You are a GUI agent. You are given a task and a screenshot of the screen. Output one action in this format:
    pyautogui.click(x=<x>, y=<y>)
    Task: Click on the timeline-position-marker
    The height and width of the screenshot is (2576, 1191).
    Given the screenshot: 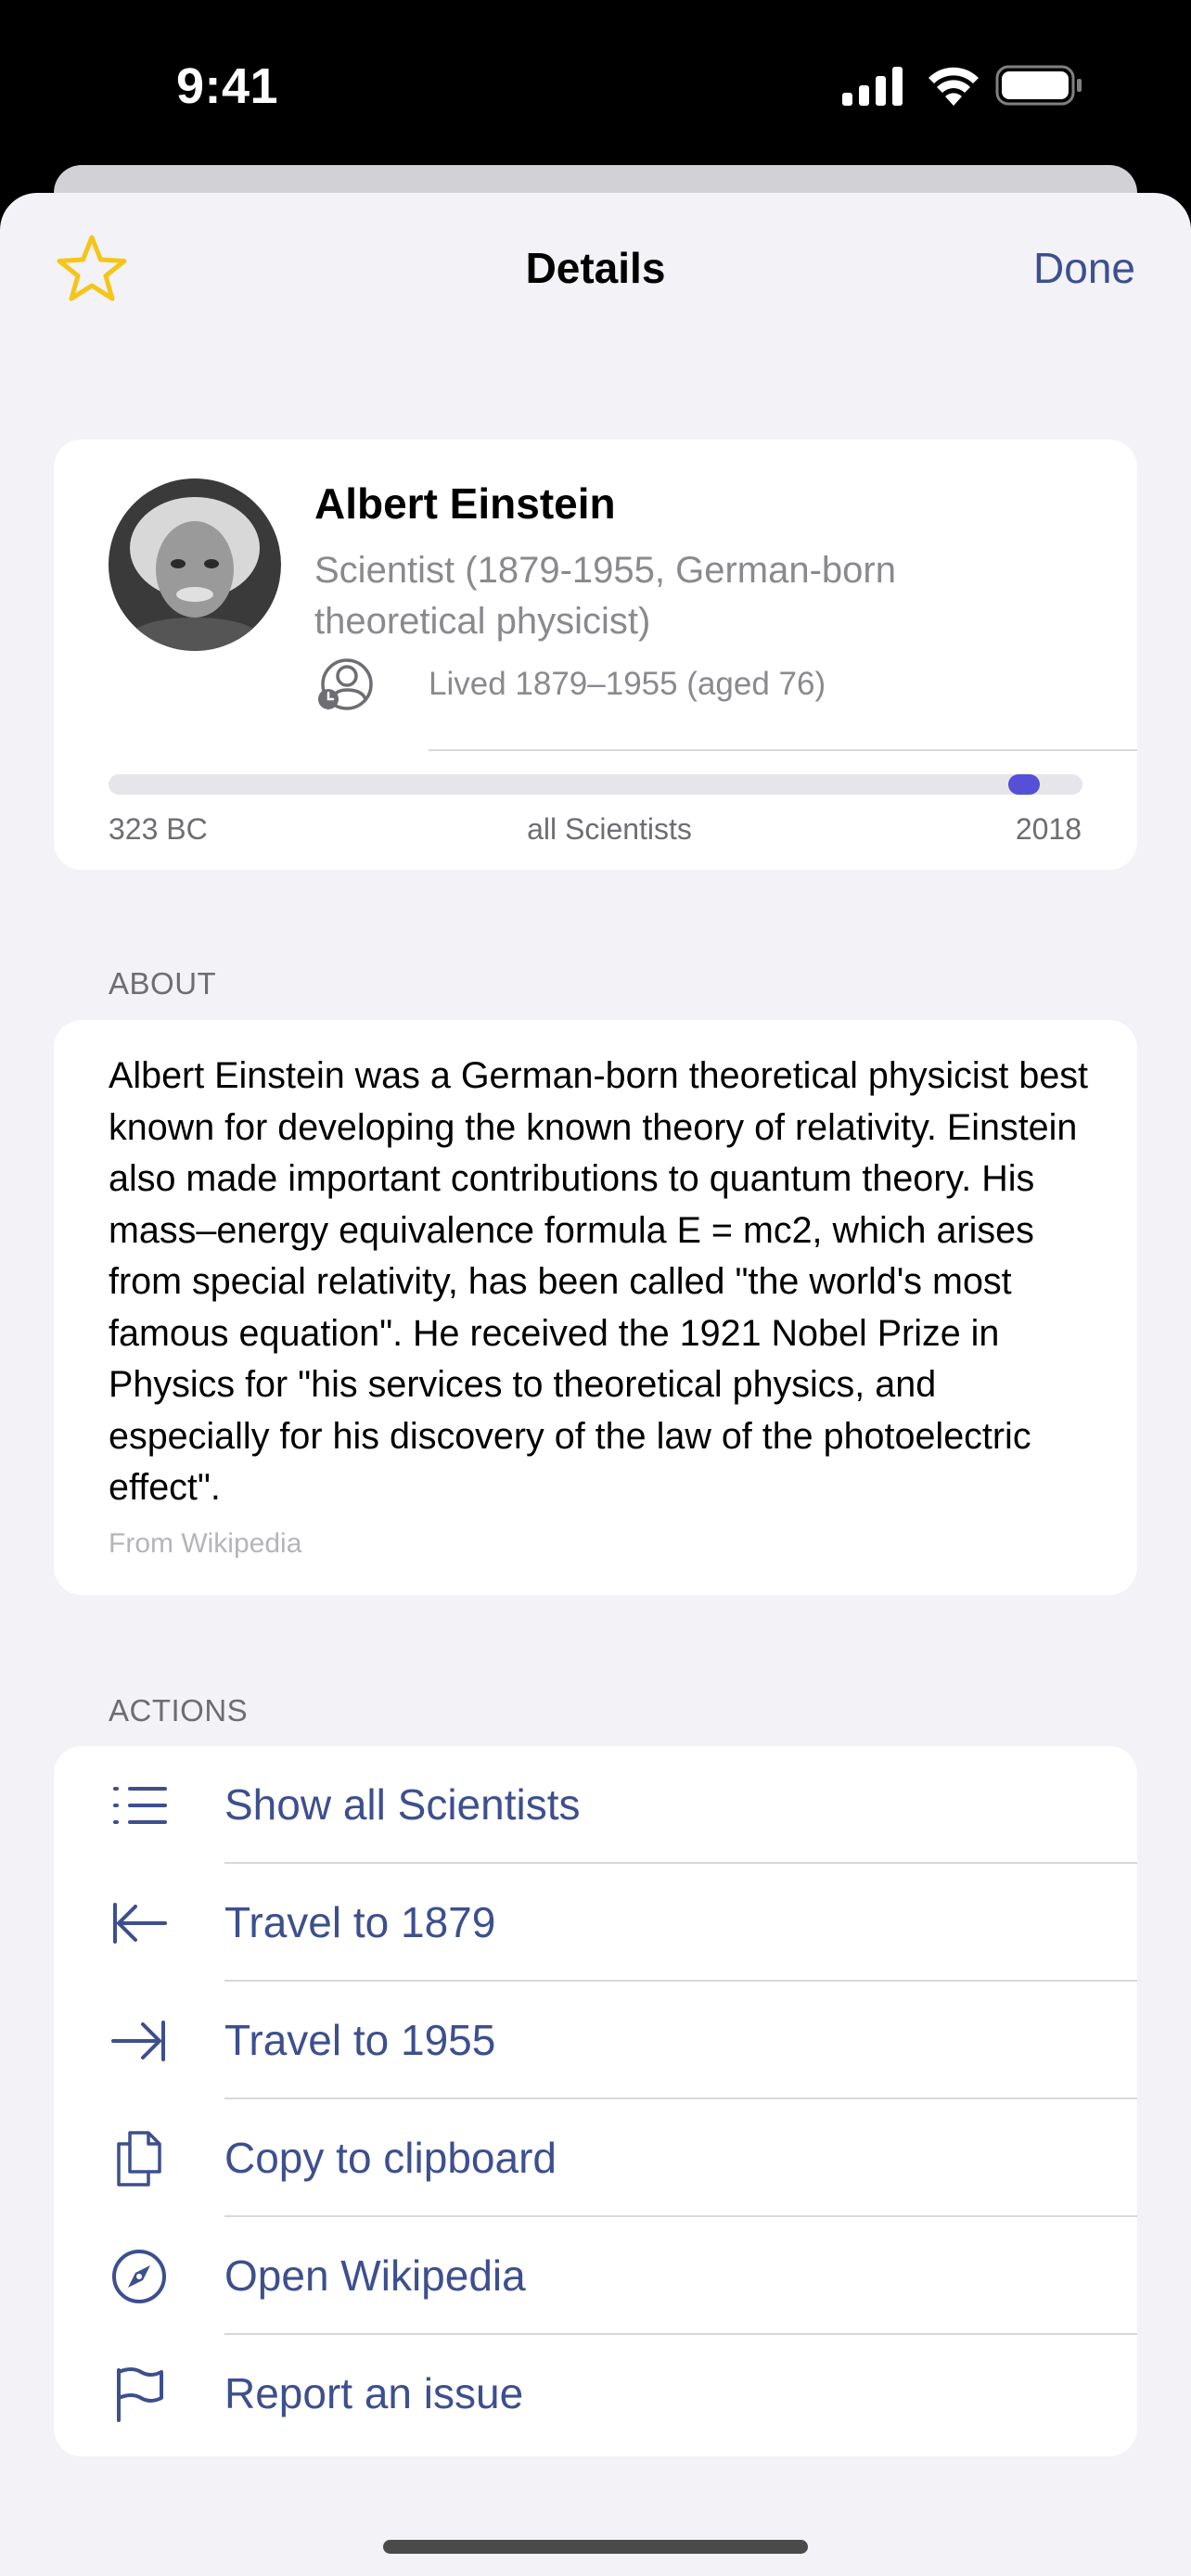 What is the action you would take?
    pyautogui.click(x=1024, y=784)
    